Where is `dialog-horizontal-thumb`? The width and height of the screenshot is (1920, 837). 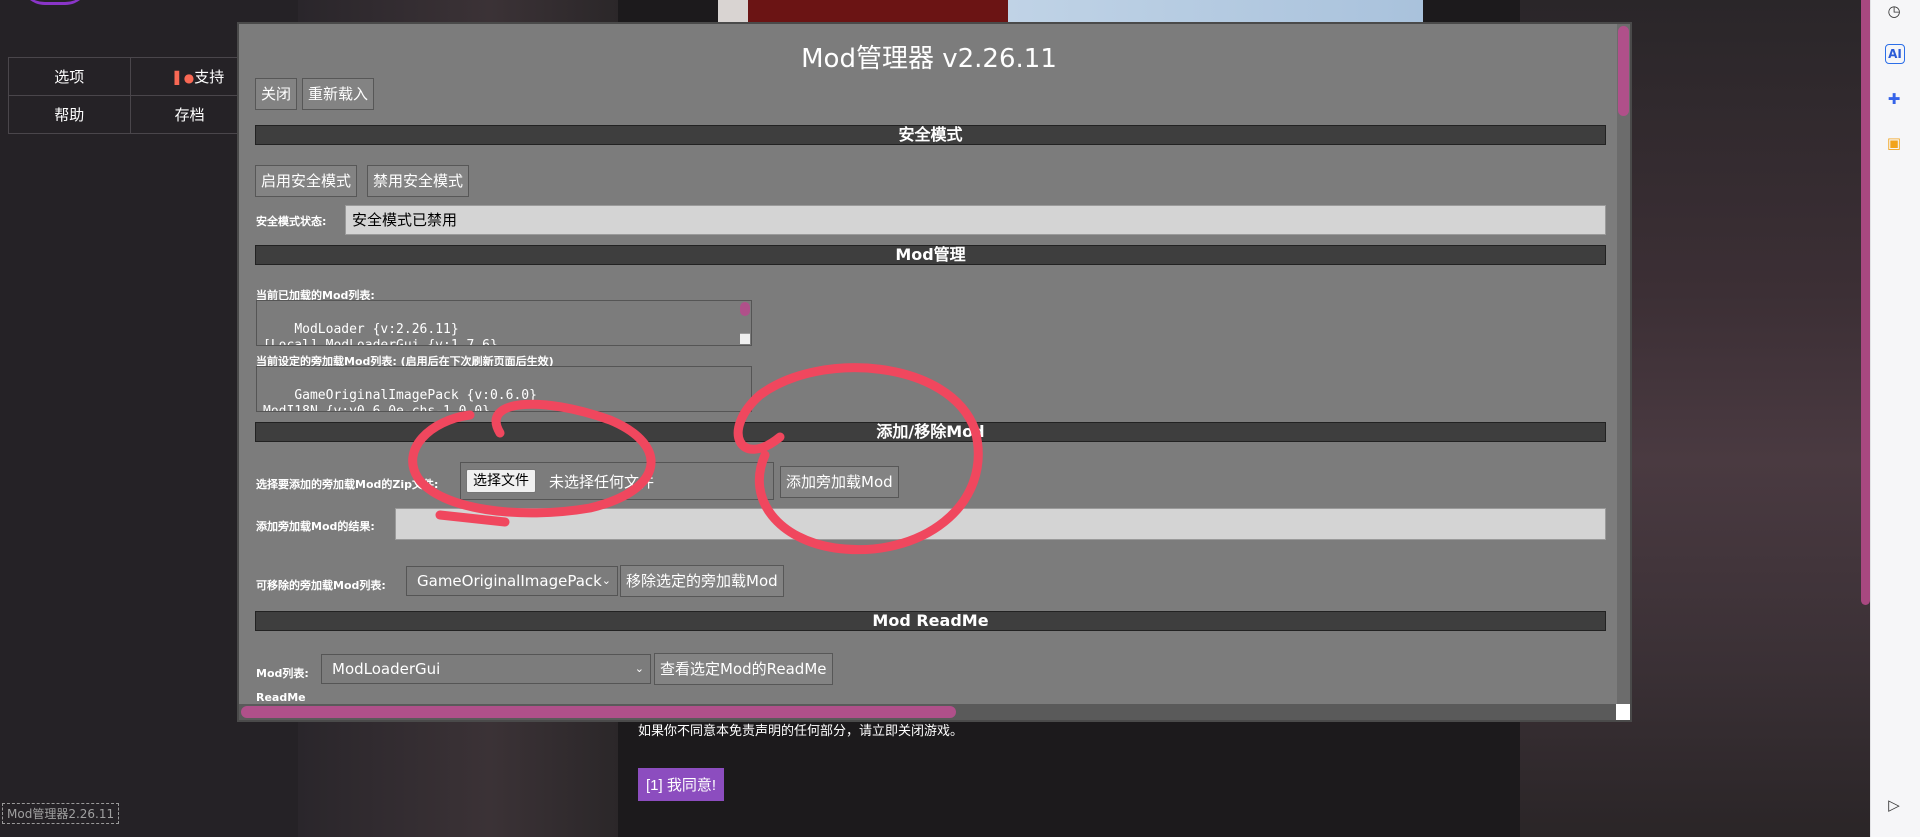 dialog-horizontal-thumb is located at coordinates (598, 712).